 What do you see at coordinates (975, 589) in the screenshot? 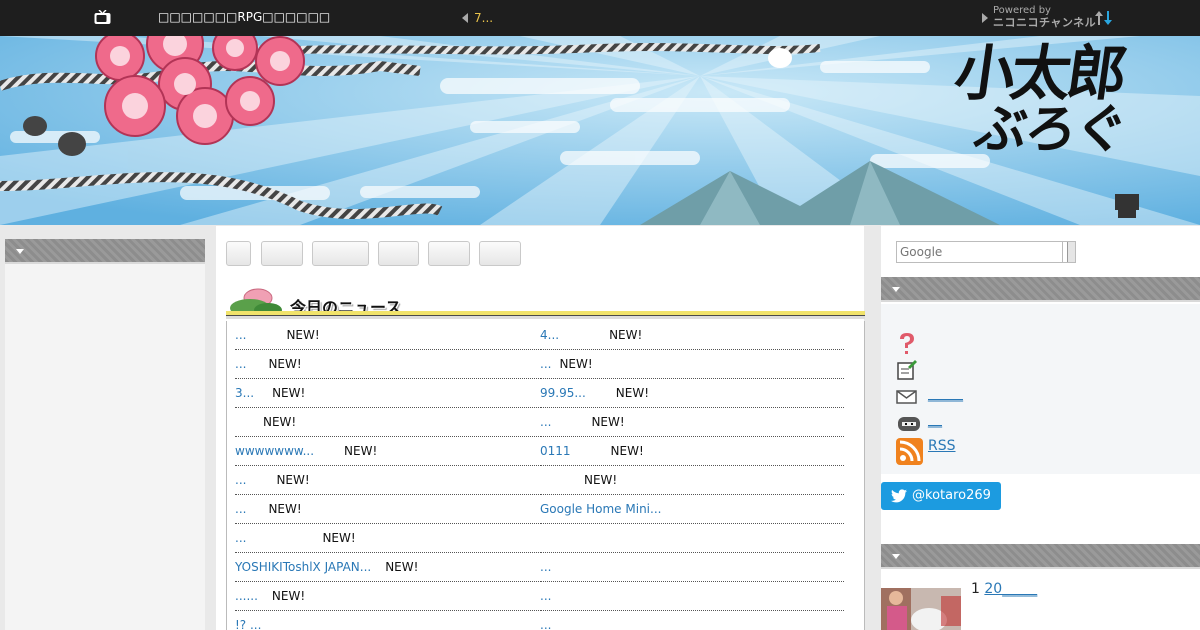
I see `ranking-number: 1` at bounding box center [975, 589].